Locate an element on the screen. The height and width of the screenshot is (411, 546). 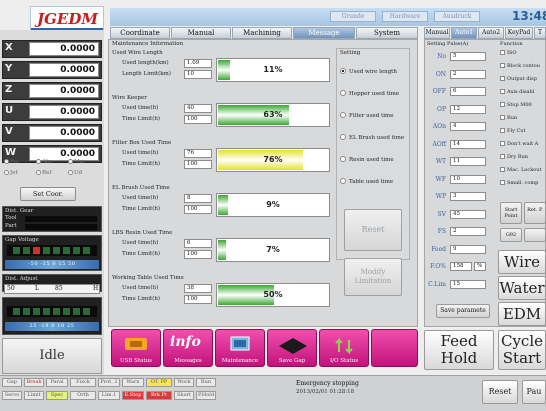
function-checkbox: Axis disabl is located at coordinates (517, 92).